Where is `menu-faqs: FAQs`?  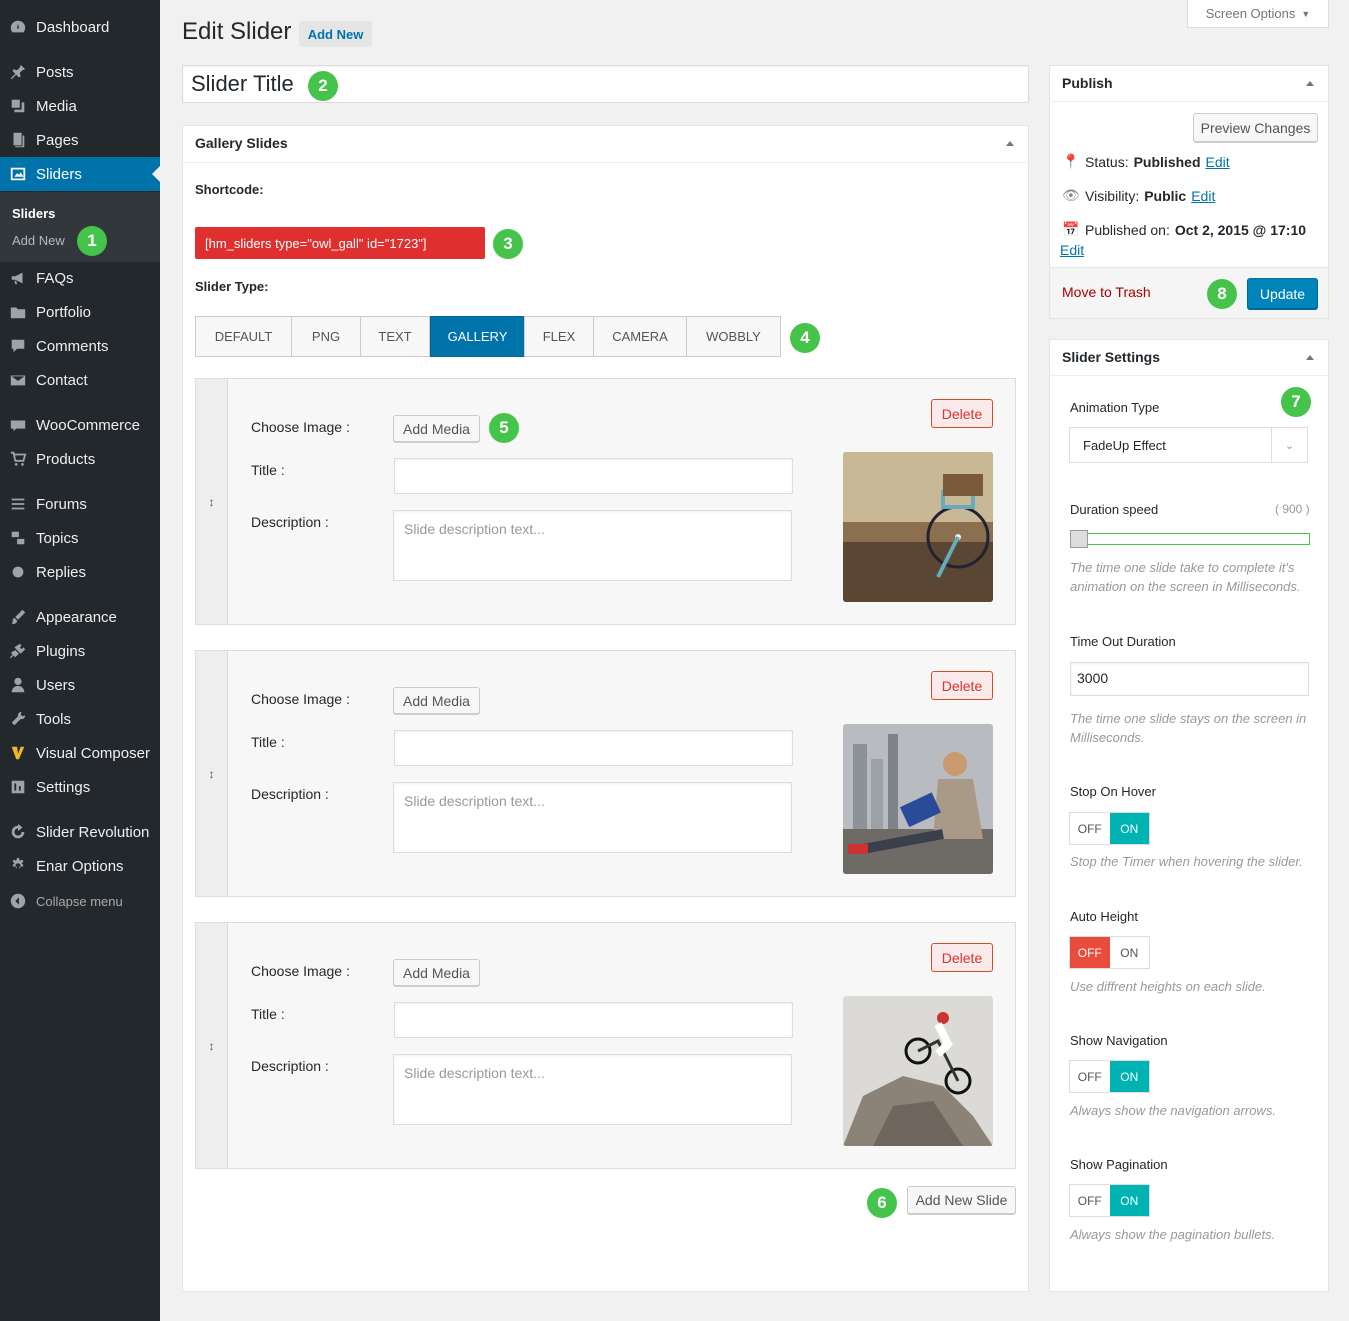
menu-faqs: FAQs is located at coordinates (80, 278).